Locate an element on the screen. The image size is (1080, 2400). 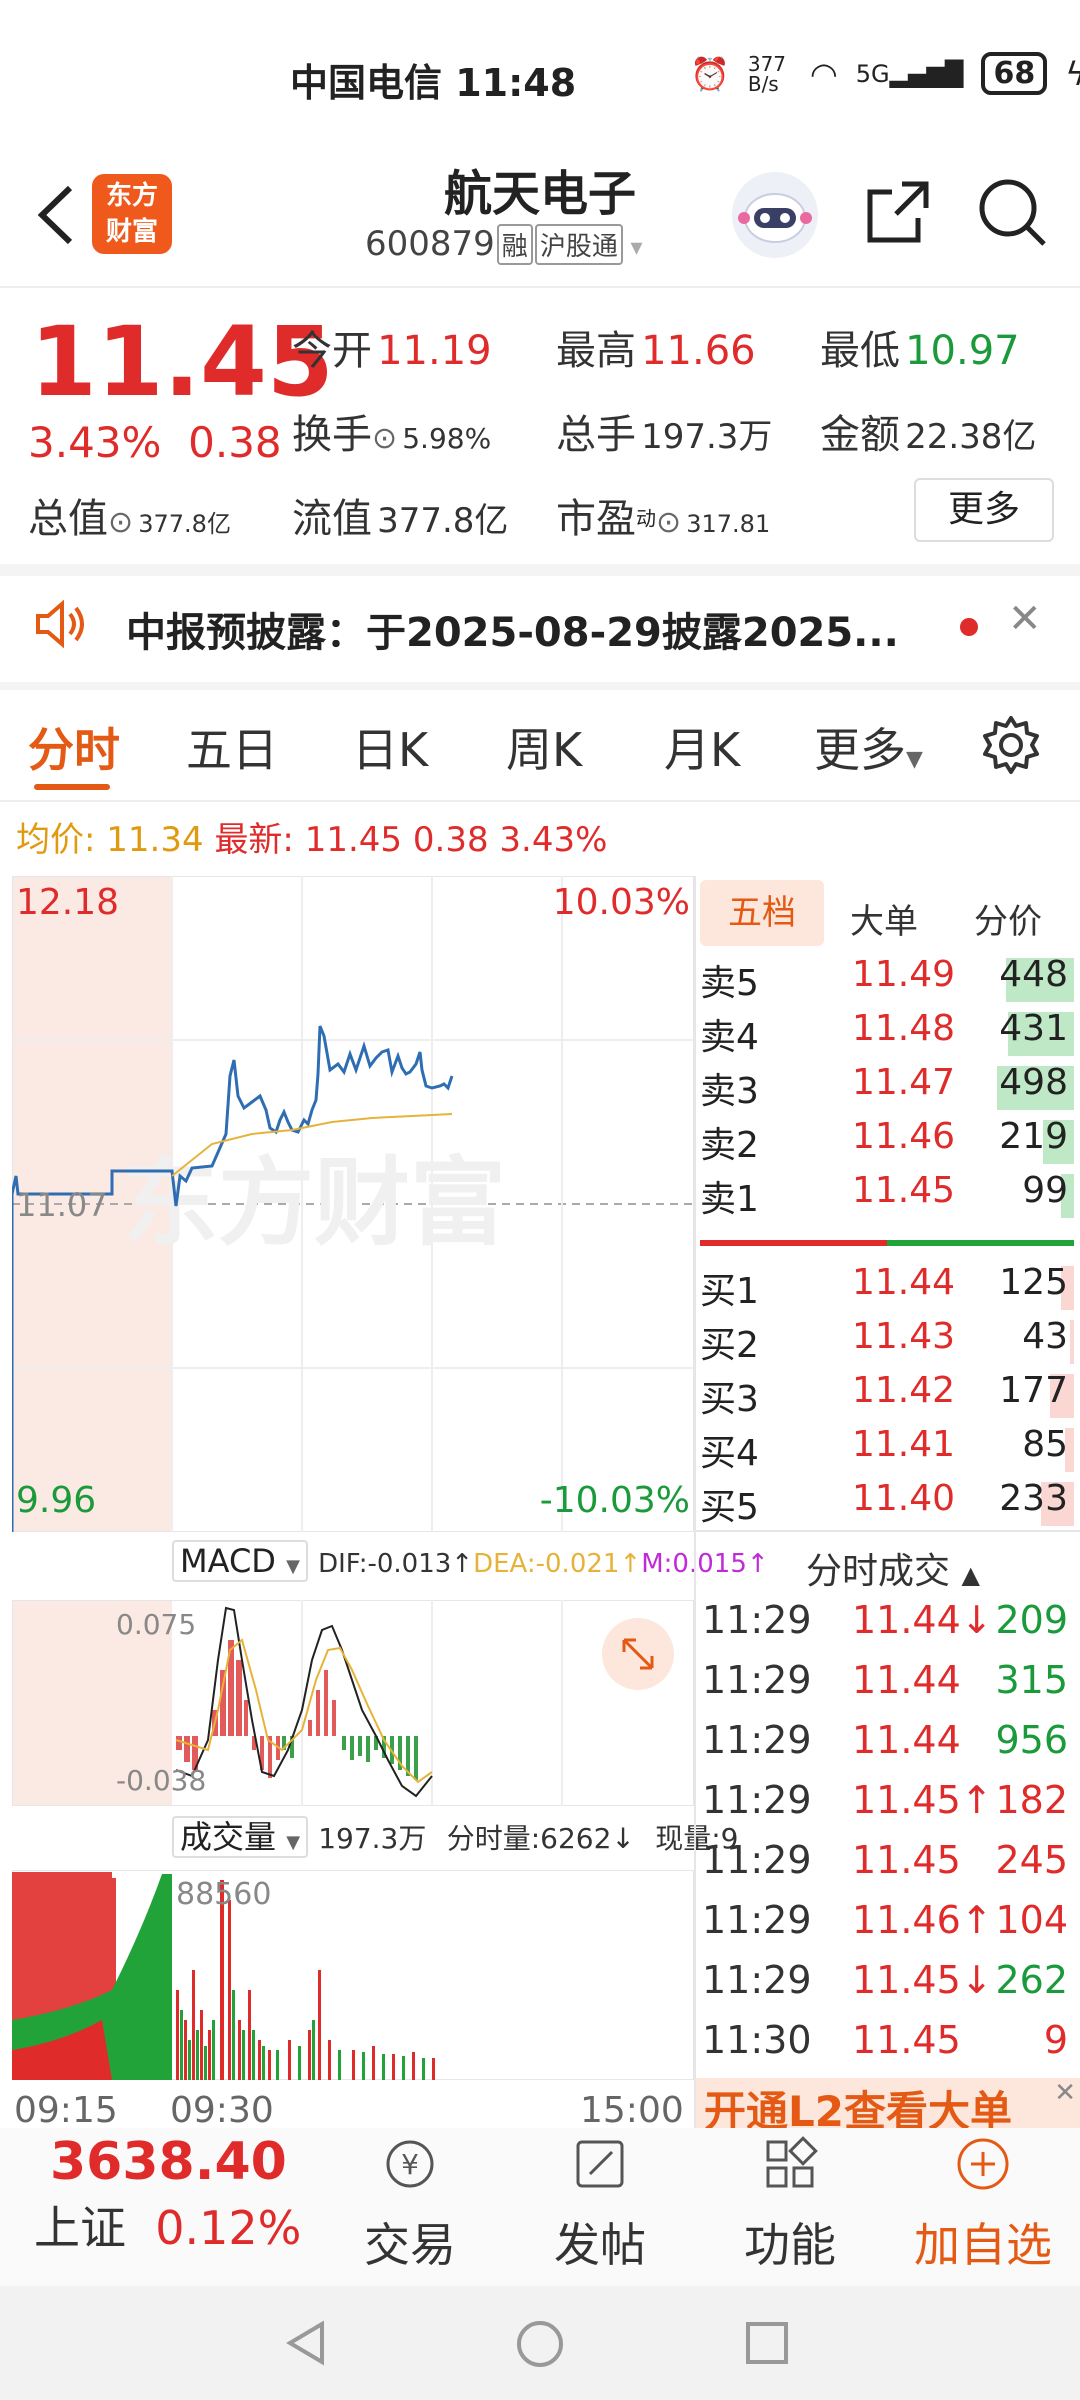
open-value: 11.19 is located at coordinates (434, 351).